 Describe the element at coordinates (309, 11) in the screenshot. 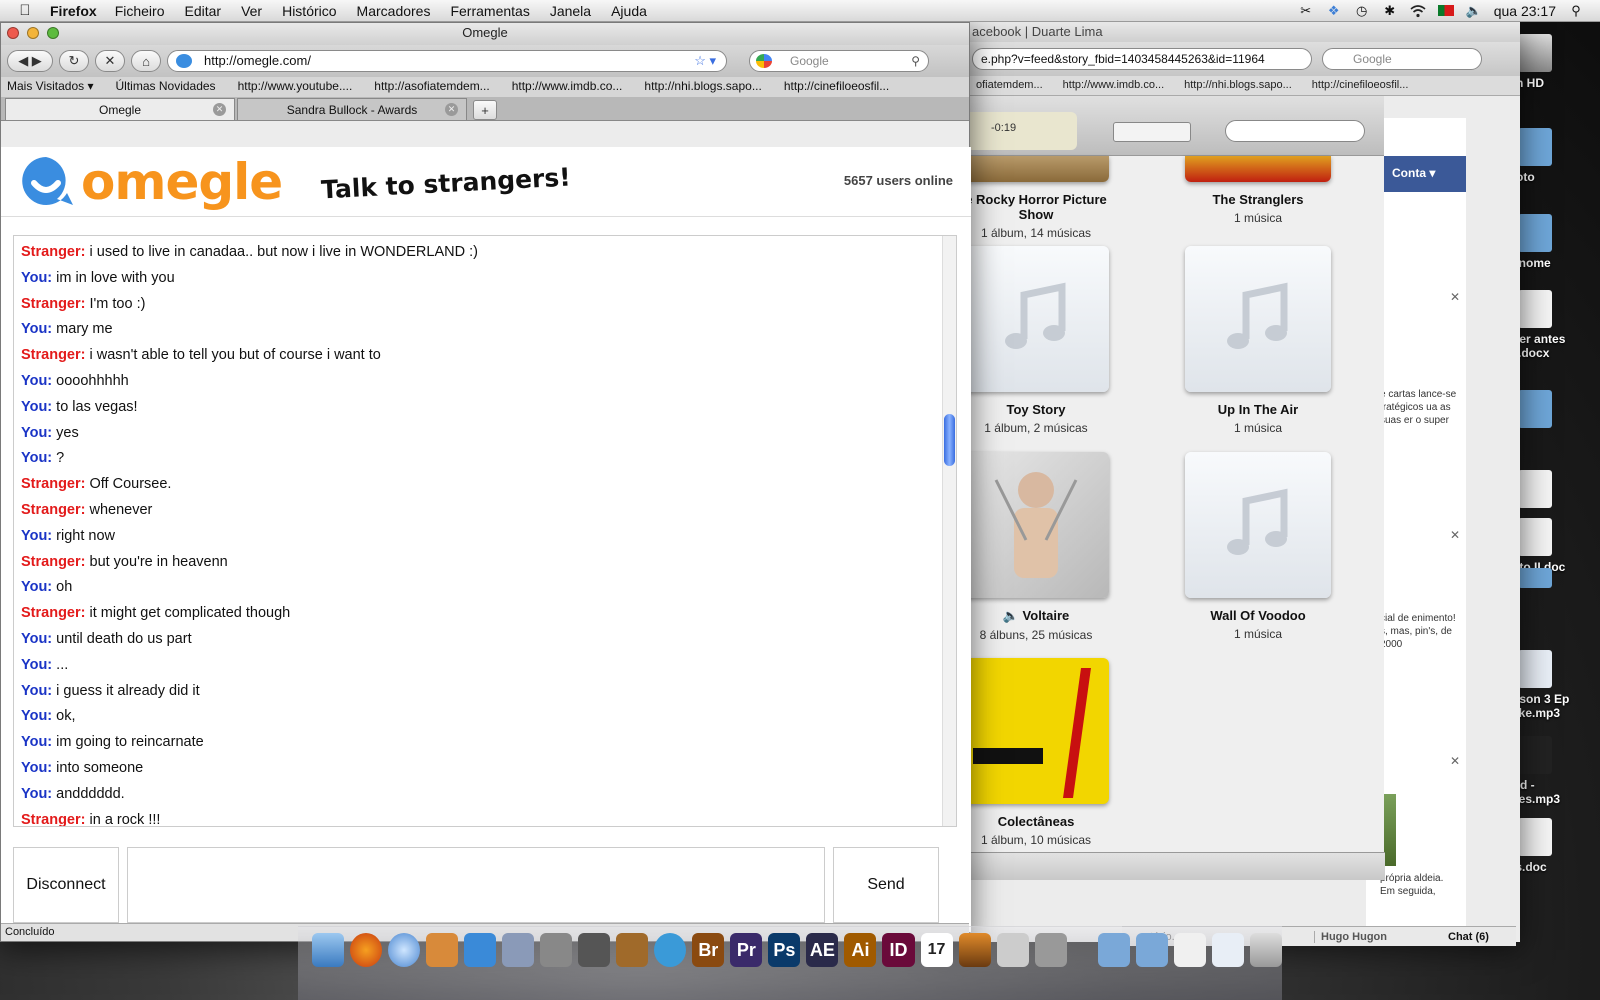

I see `menu-historico: Histórico` at that location.